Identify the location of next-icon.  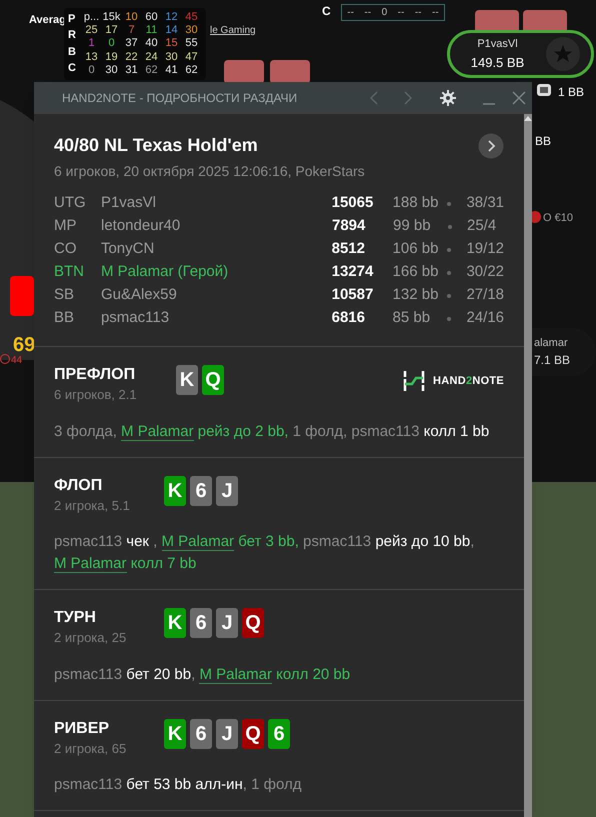
(408, 98).